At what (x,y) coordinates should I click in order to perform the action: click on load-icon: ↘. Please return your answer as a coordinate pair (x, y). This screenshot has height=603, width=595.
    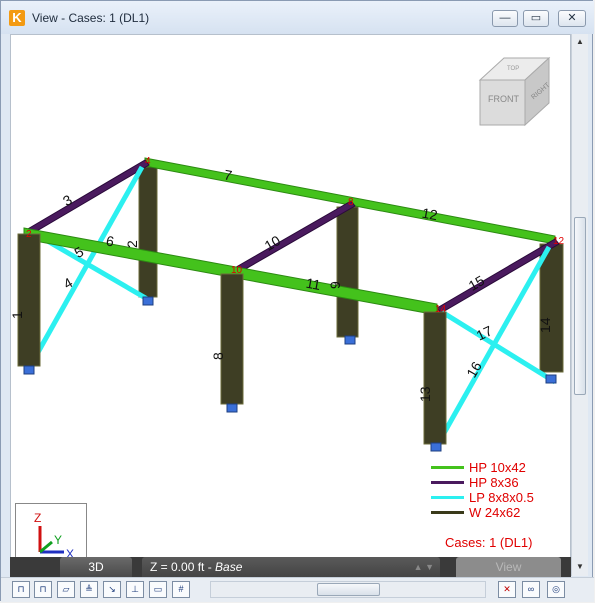
    Looking at the image, I should click on (112, 589).